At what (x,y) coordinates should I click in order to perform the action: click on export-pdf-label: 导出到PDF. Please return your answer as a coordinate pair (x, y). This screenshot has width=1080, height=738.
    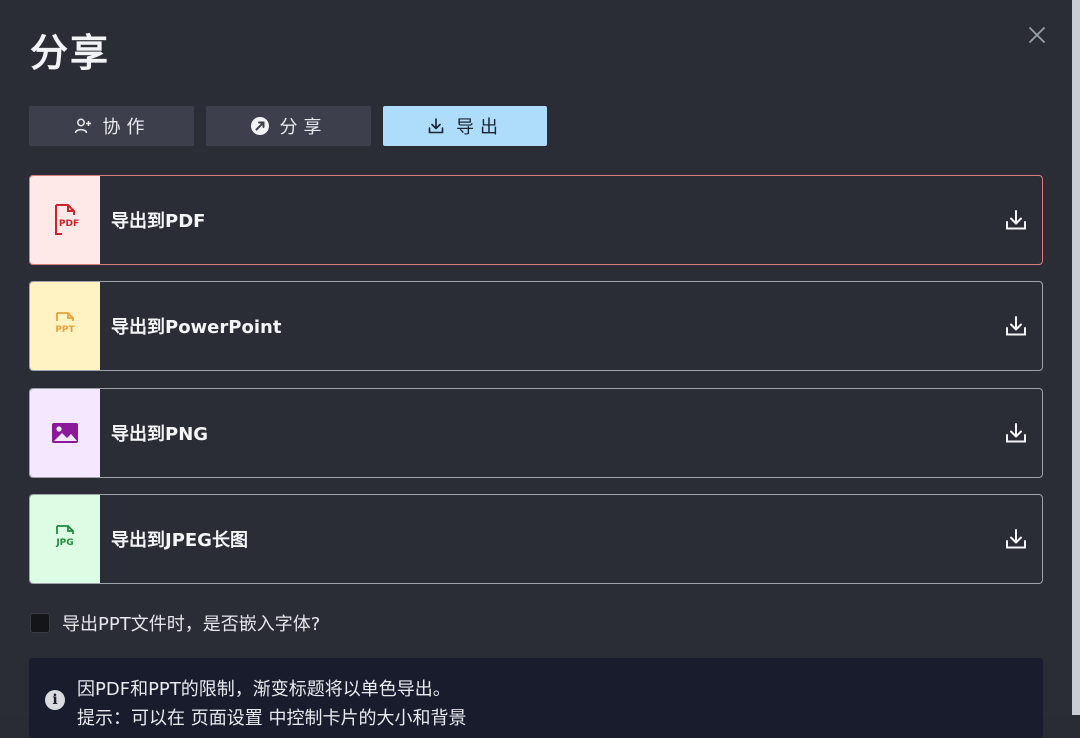
    Looking at the image, I should click on (158, 221).